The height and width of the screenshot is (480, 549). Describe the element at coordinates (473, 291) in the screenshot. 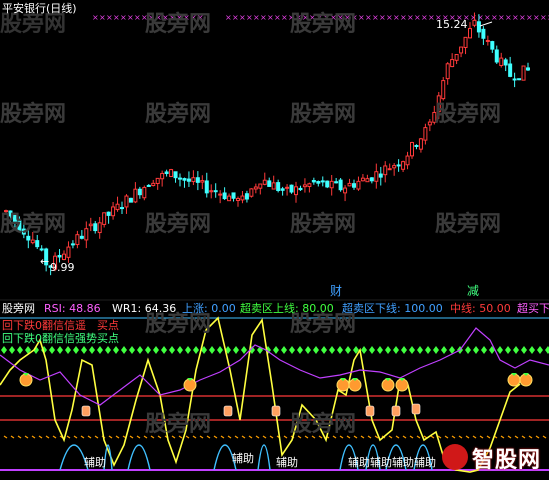

I see `event-tag-jian: 减` at that location.